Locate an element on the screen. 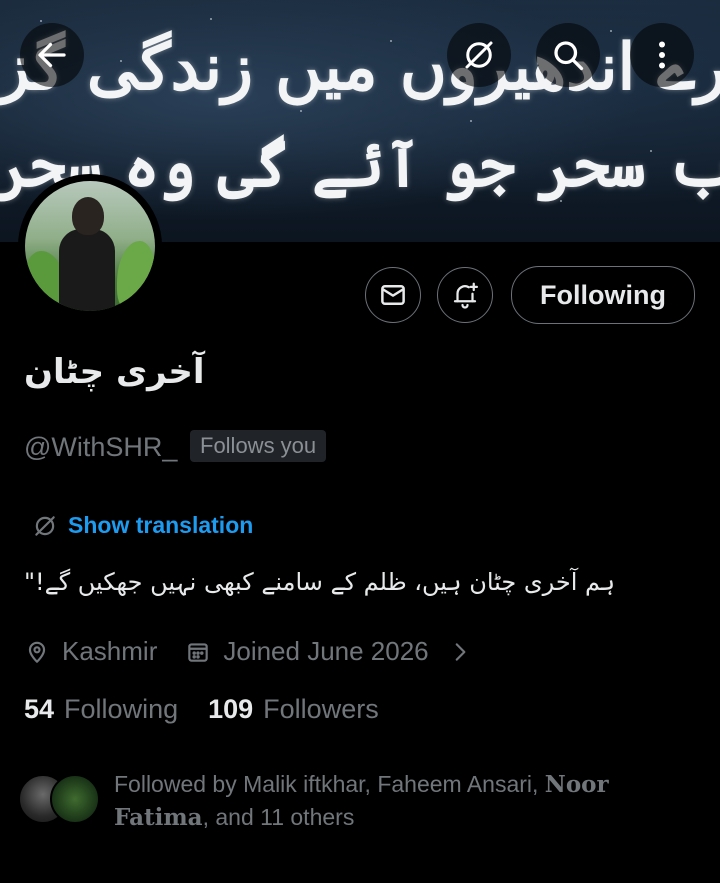  followers-count-link: 109 Followers is located at coordinates (293, 709).